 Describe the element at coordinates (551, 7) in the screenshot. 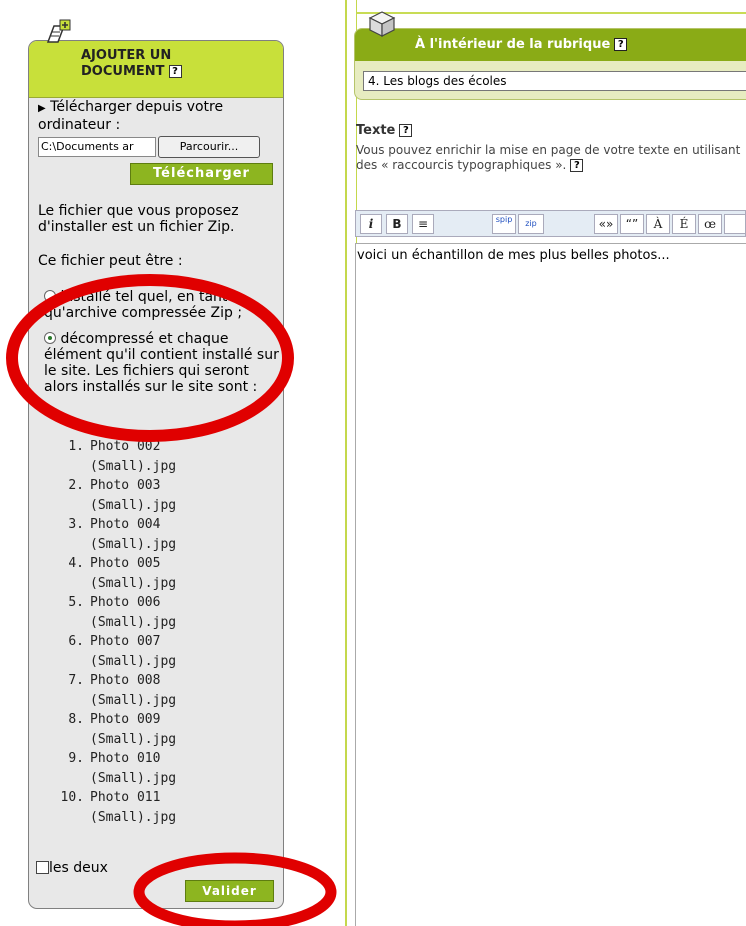

I see `top-strip` at that location.